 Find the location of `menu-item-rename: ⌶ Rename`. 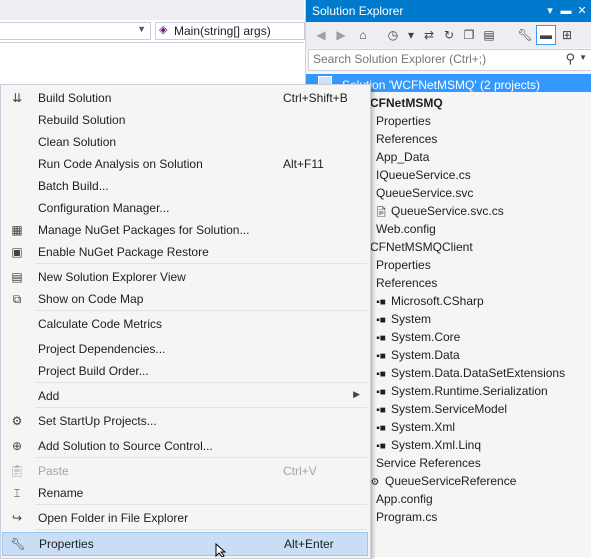

menu-item-rename: ⌶ Rename is located at coordinates (185, 493).